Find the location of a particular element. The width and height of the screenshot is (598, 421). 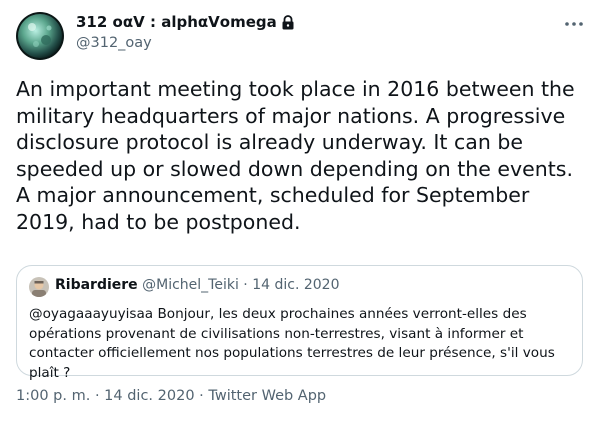

quoted-author-name: Ribardiere is located at coordinates (96, 285).